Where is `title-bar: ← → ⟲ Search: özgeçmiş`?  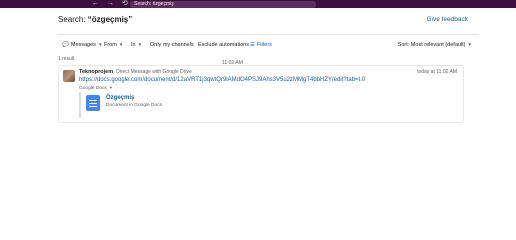
title-bar: ← → ⟲ Search: özgeçmiş is located at coordinates (258, 4).